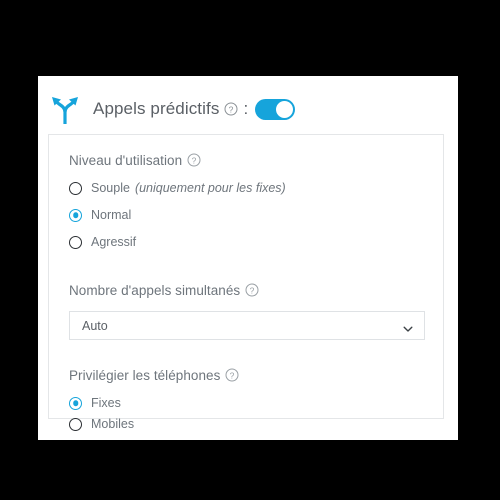  I want to click on field-label-nombre-appels-simultanes: Nombre d'appels simultanés?, so click(246, 290).